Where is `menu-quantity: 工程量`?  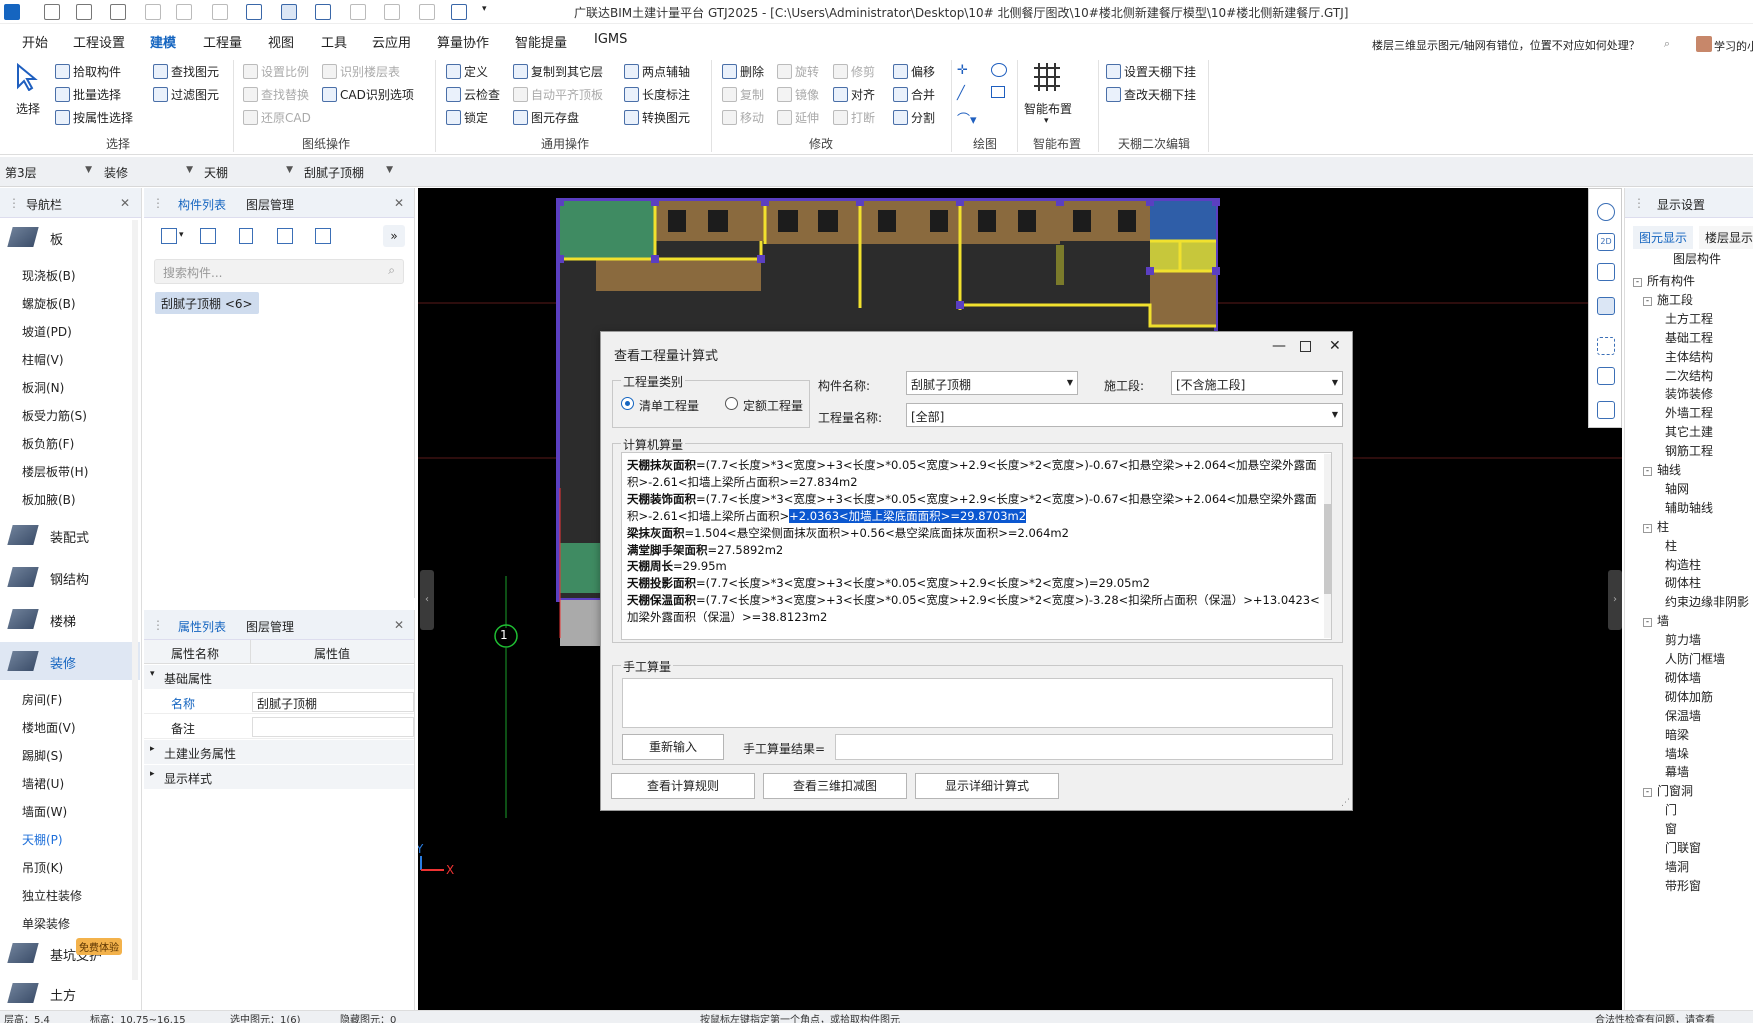
menu-quantity: 工程量 is located at coordinates (222, 41).